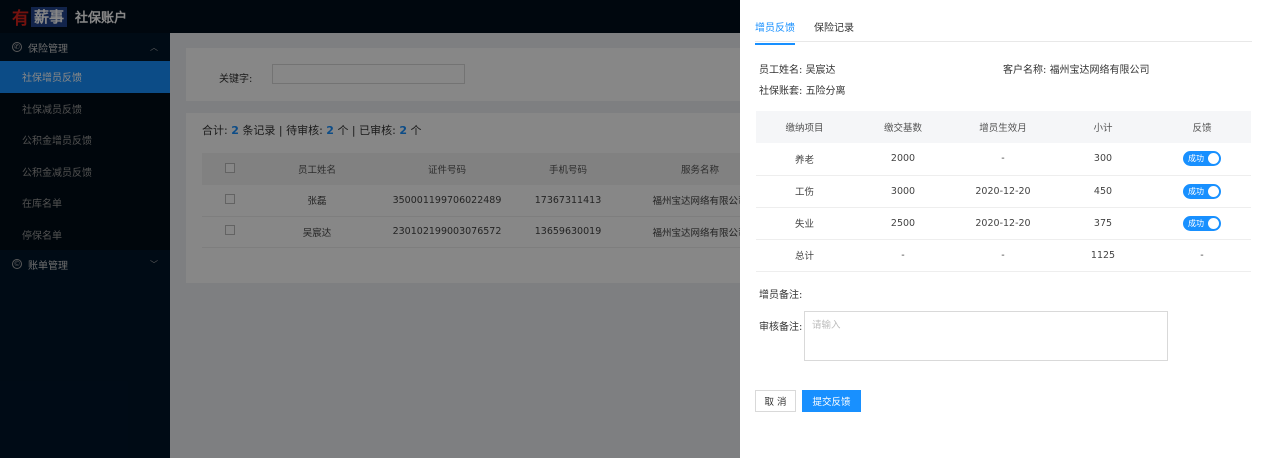 Image resolution: width=1268 pixels, height=458 pixels. What do you see at coordinates (831, 401) in the screenshot?
I see `submit-feedback-button: 提交反馈` at bounding box center [831, 401].